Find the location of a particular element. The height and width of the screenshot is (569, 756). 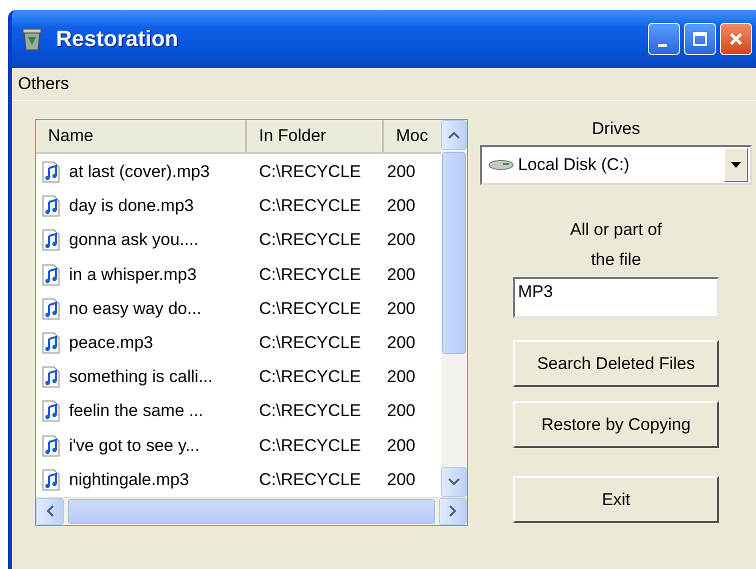

close-icon is located at coordinates (736, 39).